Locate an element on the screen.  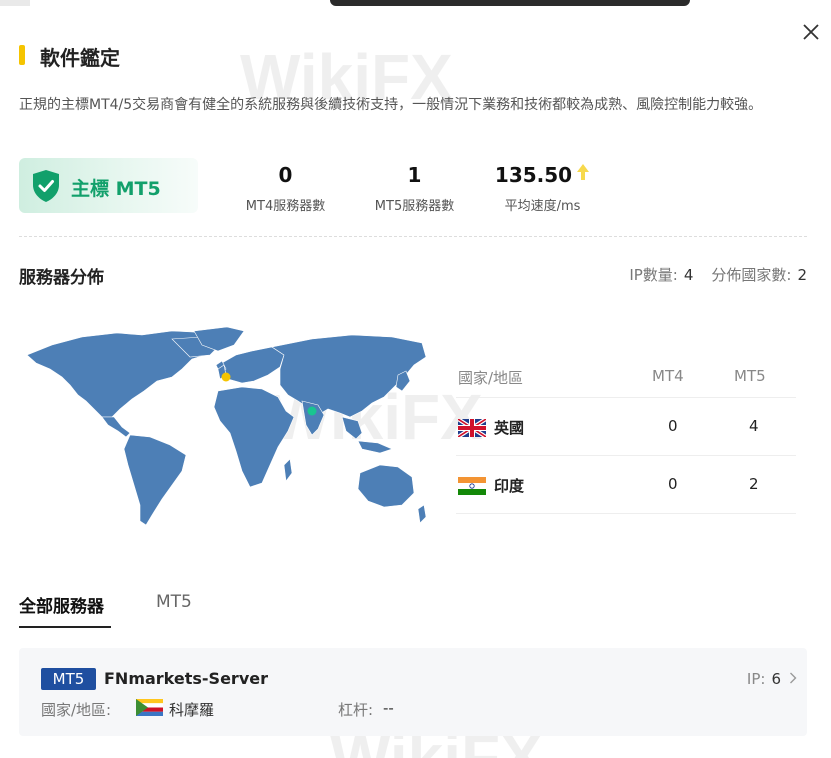
stat-avg-speed: 135.50 平均速度/ms is located at coordinates (542, 188).